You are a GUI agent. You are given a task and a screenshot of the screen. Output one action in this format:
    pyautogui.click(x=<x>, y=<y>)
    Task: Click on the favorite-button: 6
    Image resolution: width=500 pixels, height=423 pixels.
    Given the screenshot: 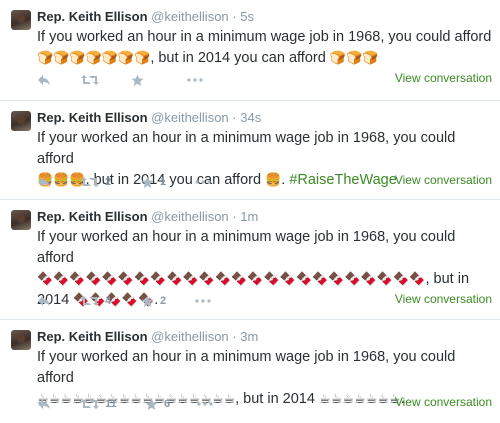 What is the action you would take?
    pyautogui.click(x=157, y=404)
    